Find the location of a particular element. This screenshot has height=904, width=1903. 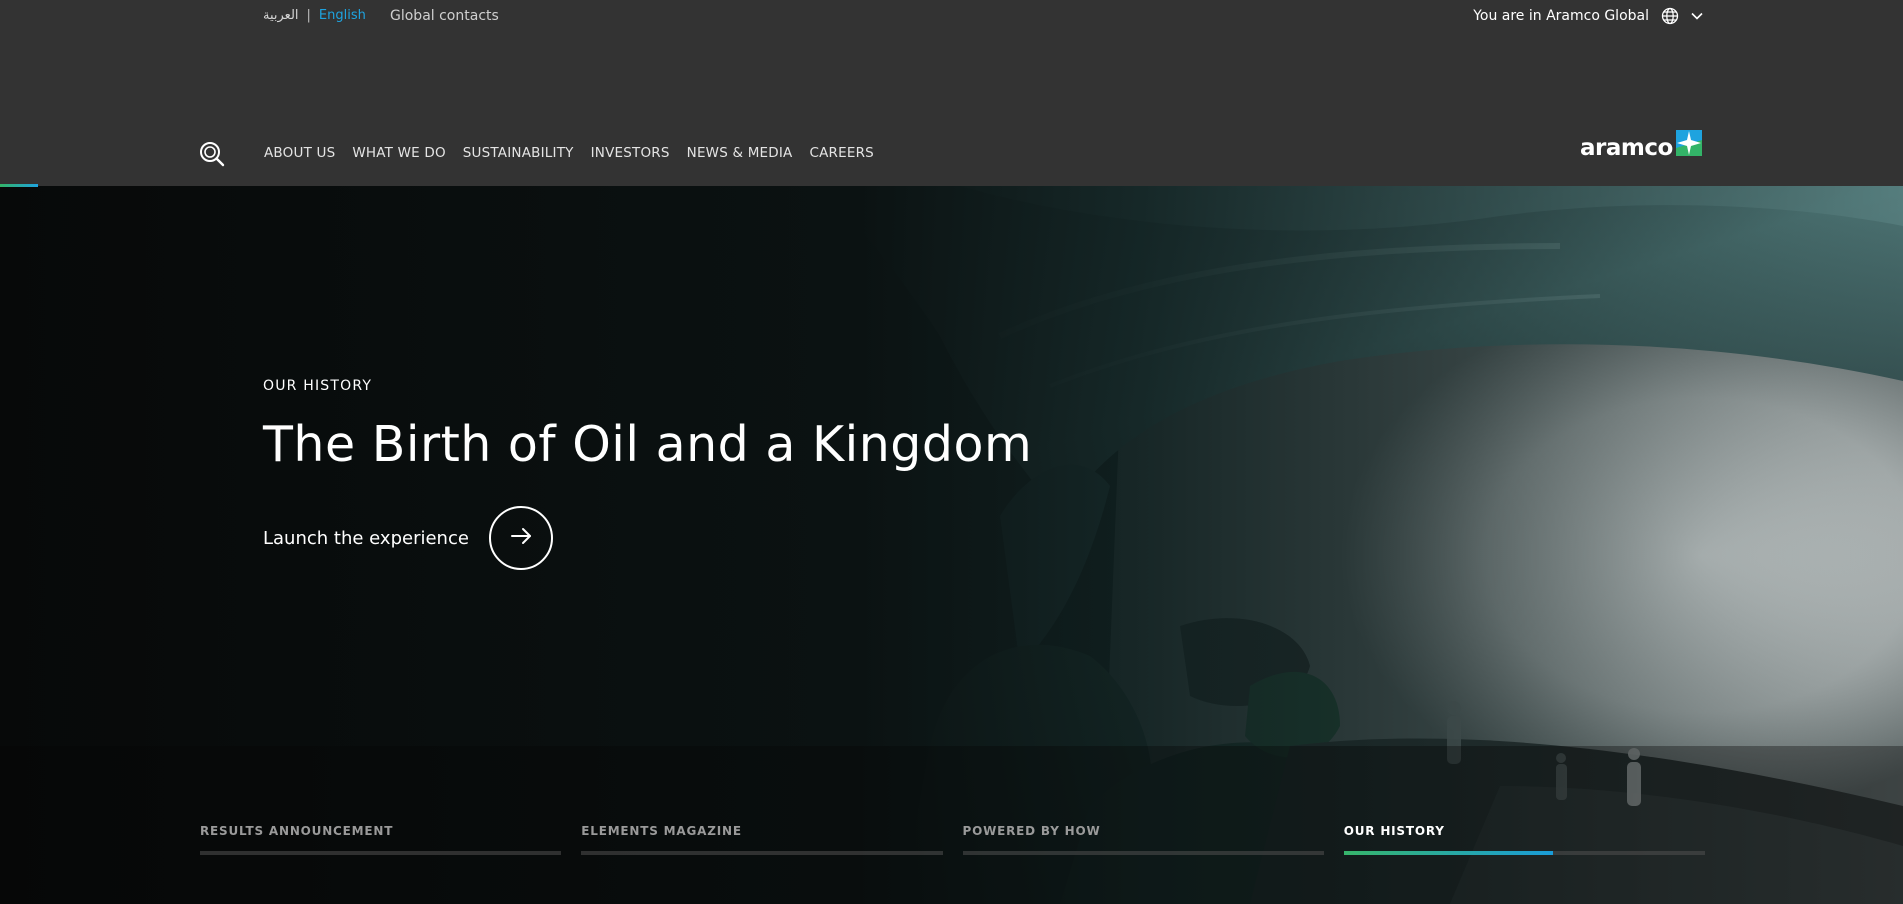

search-button is located at coordinates (212, 154).